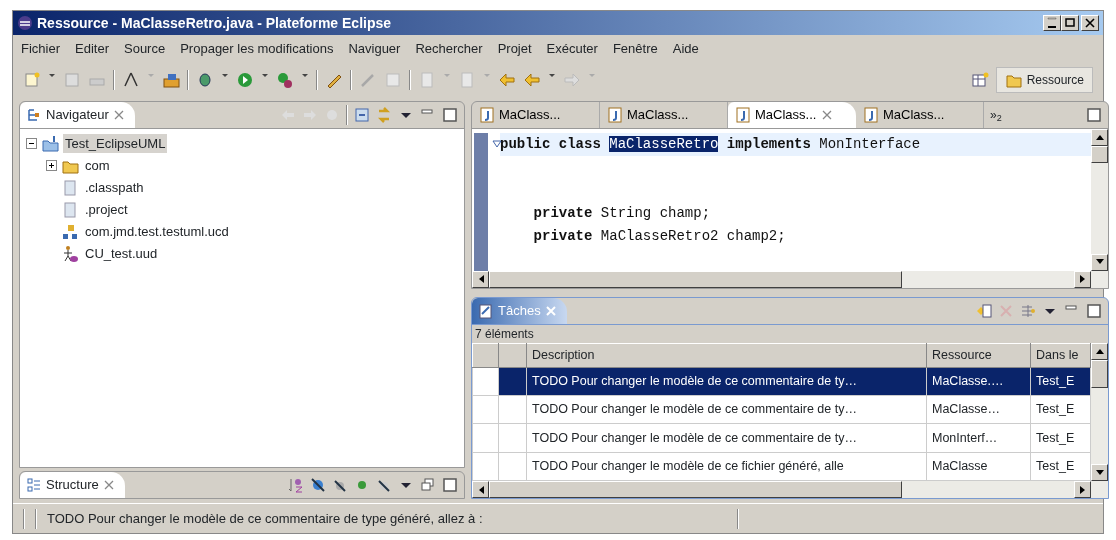 The height and width of the screenshot is (540, 1116). I want to click on eclipse-logo-icon, so click(25, 23).